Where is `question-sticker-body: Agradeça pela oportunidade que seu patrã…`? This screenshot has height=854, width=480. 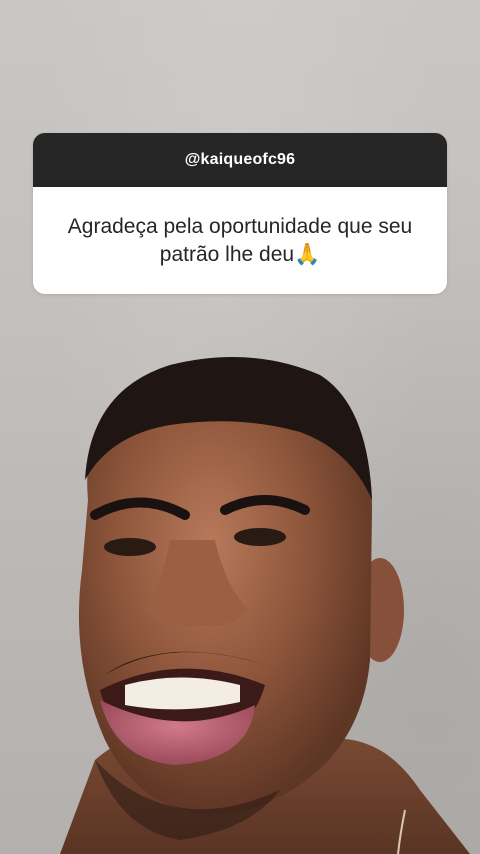 question-sticker-body: Agradeça pela oportunidade que seu patrã… is located at coordinates (240, 240).